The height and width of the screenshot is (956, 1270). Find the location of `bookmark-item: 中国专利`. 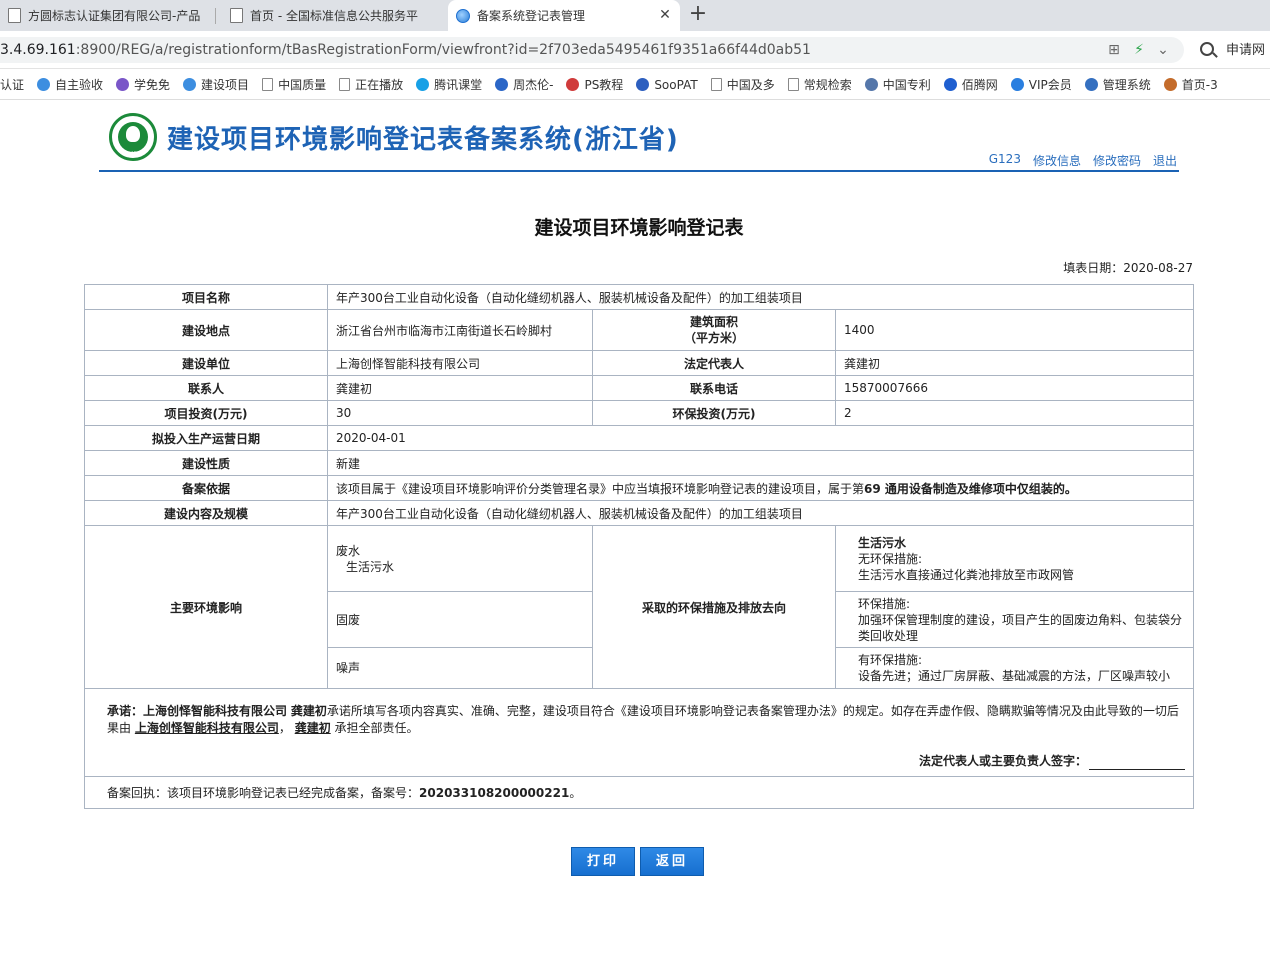

bookmark-item: 中国专利 is located at coordinates (897, 84).